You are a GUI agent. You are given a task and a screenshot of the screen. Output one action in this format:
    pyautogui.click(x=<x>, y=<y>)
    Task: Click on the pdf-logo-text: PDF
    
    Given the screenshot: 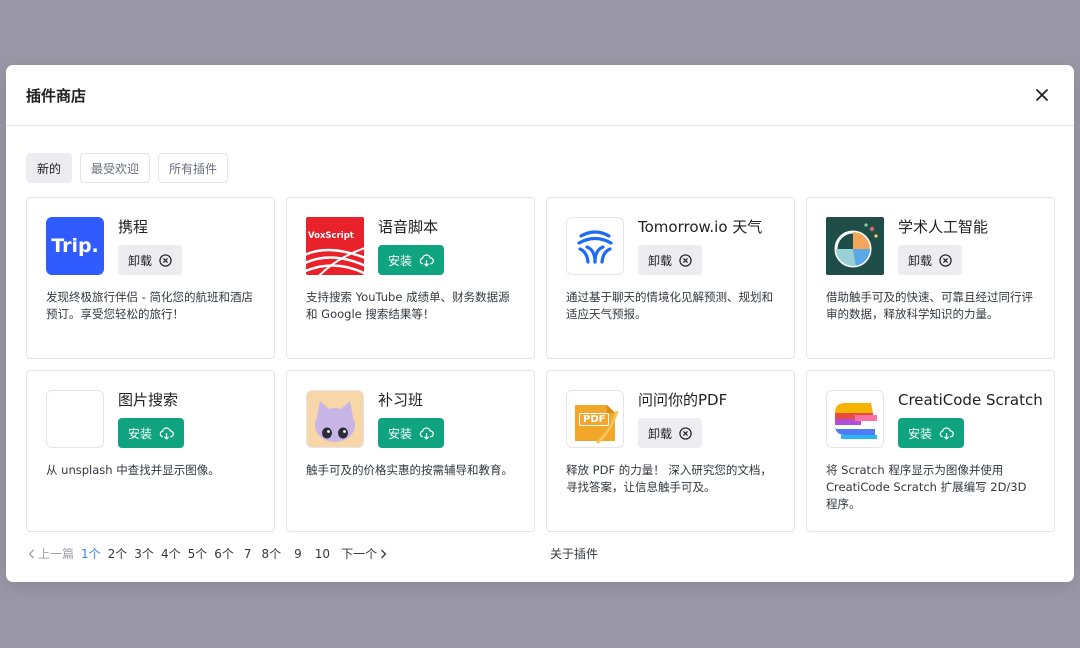 What is the action you would take?
    pyautogui.click(x=594, y=419)
    